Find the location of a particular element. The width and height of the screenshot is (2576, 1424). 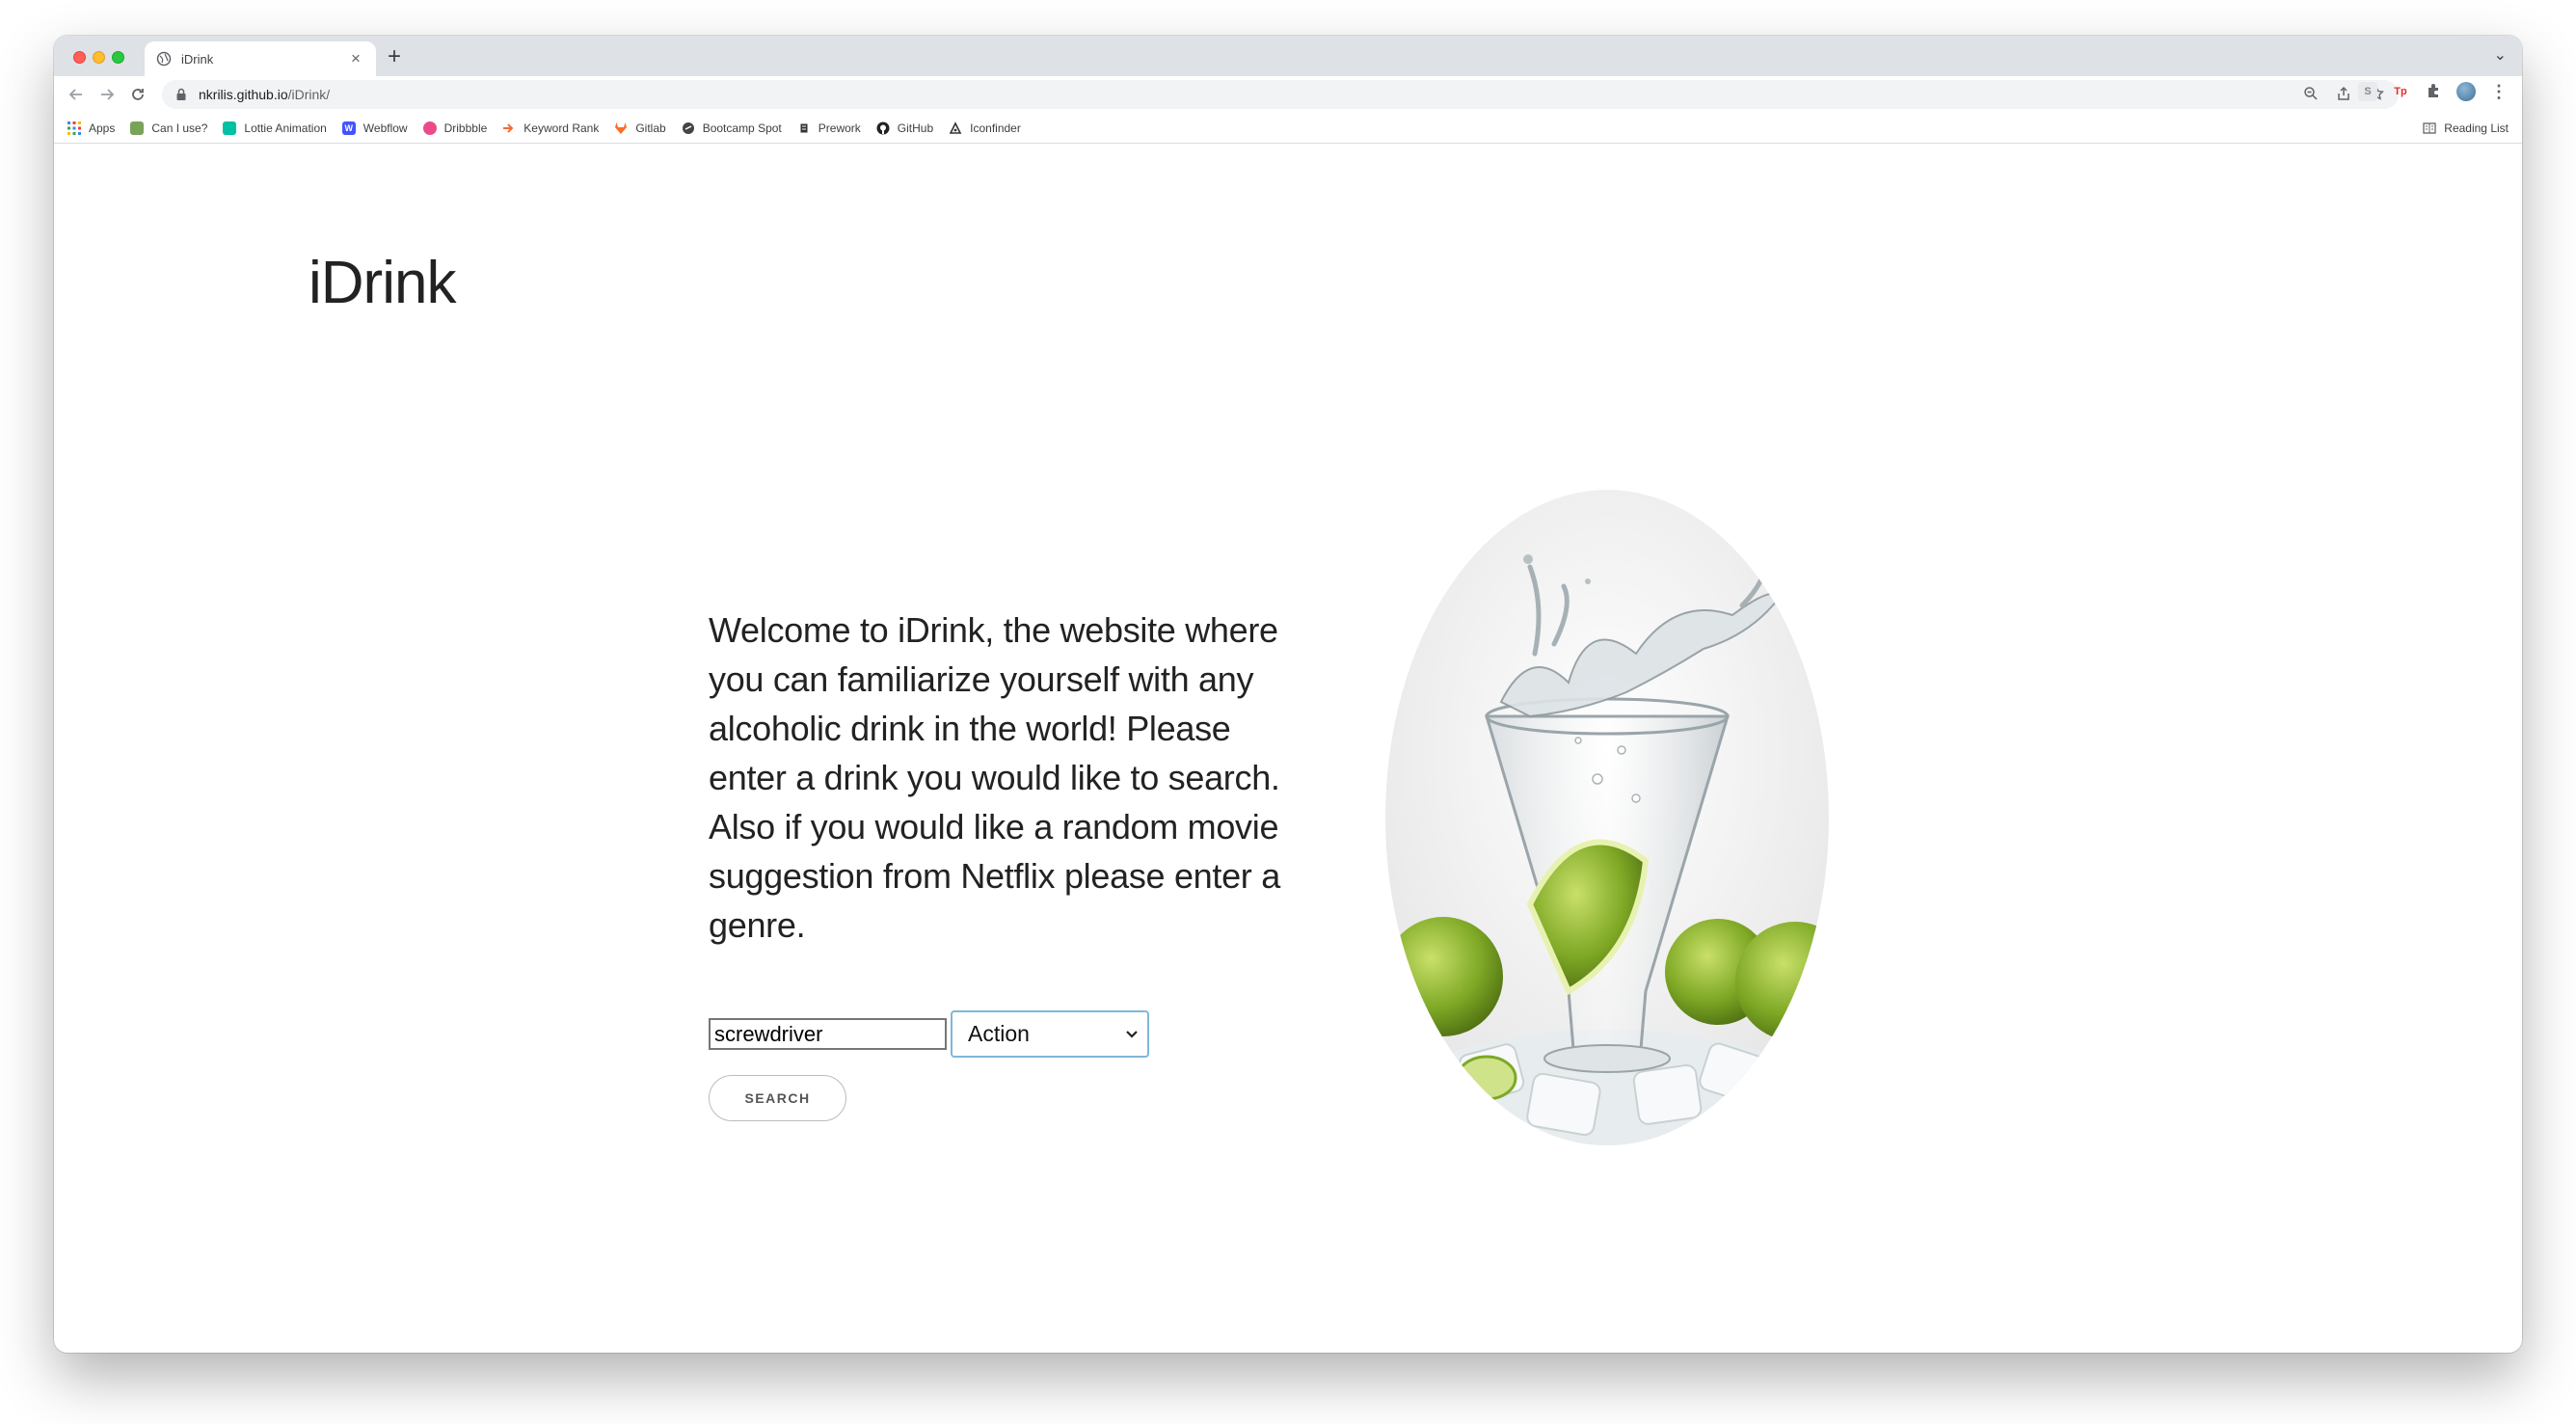

window-close-button is located at coordinates (80, 58).